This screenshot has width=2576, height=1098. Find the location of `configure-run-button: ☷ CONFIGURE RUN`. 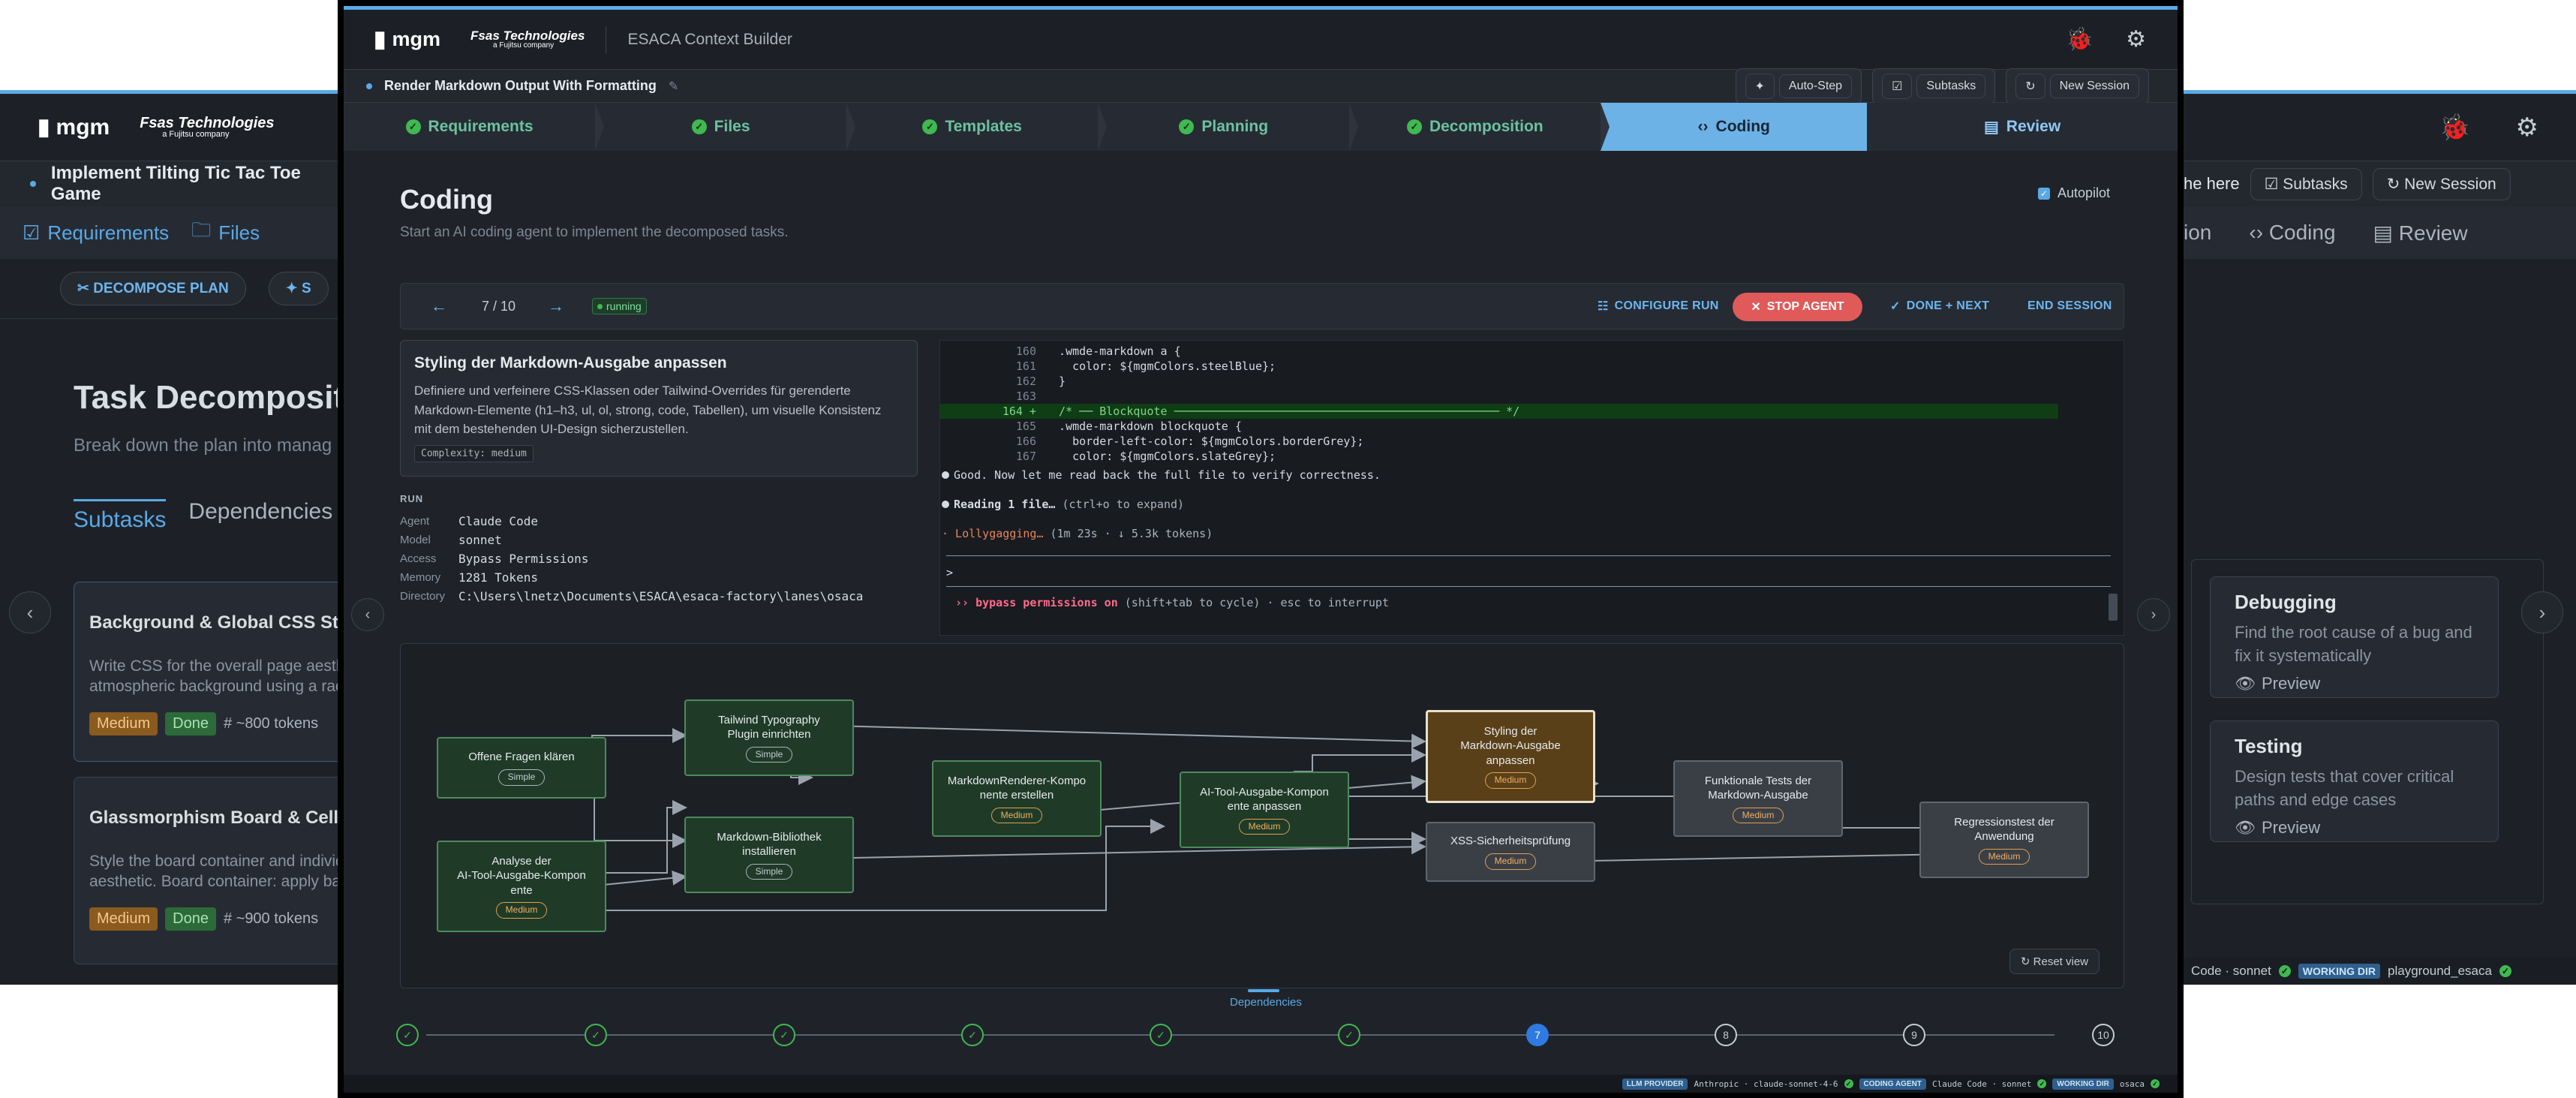

configure-run-button: ☷ CONFIGURE RUN is located at coordinates (1658, 306).